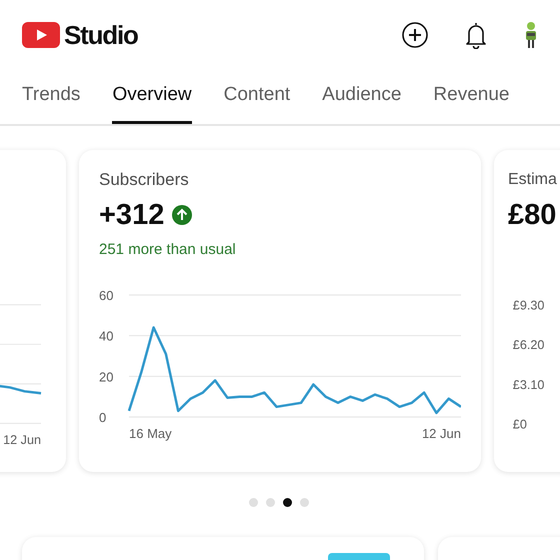  What do you see at coordinates (106, 376) in the screenshot?
I see `axis-label: 20` at bounding box center [106, 376].